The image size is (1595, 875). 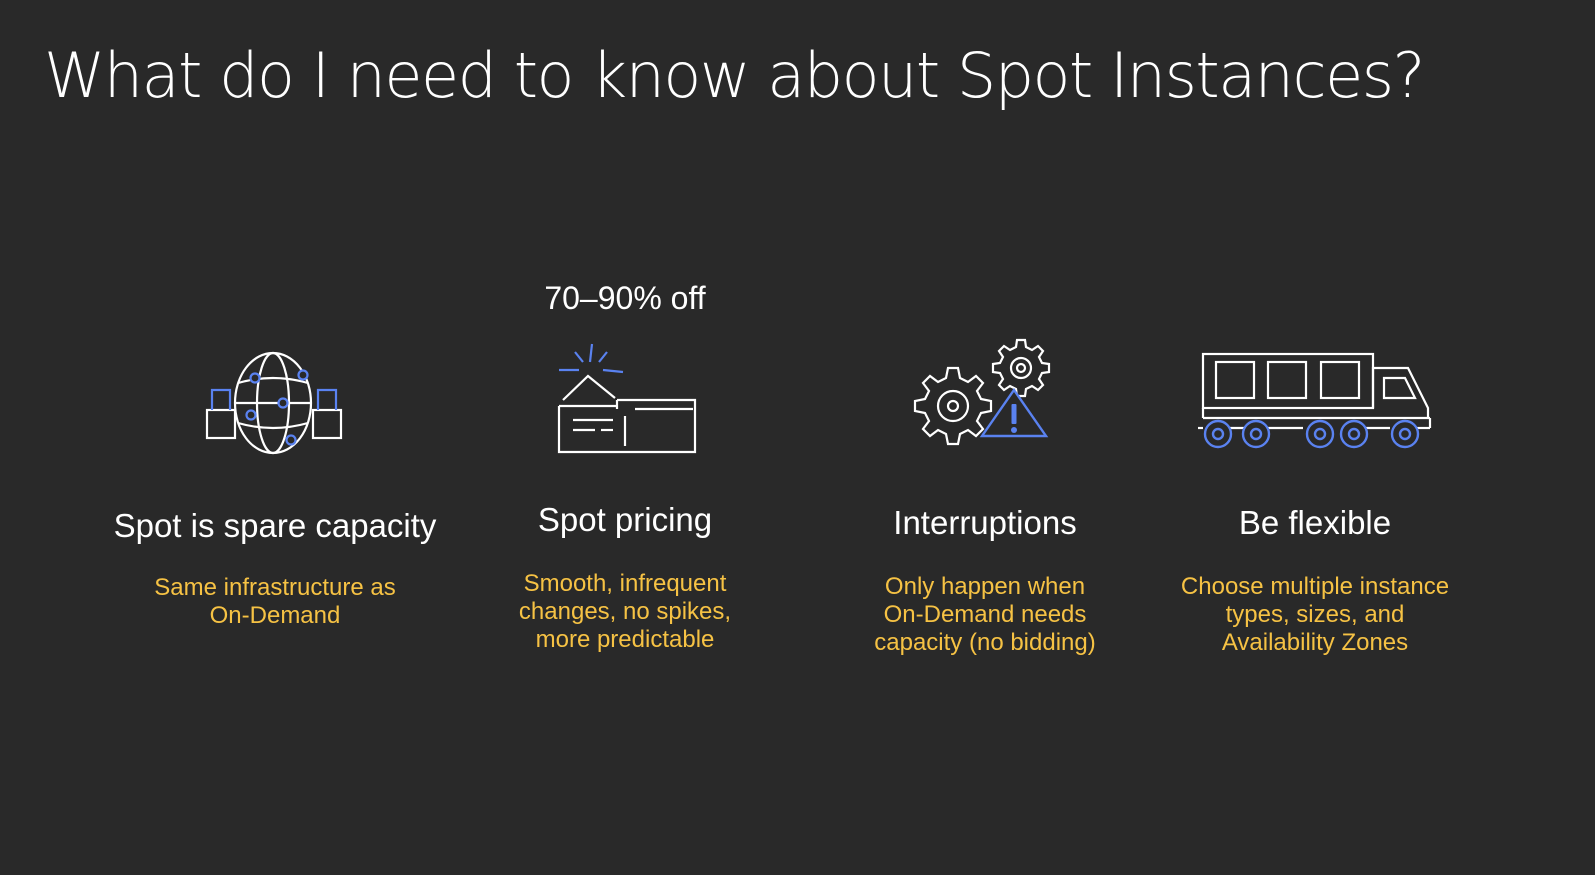 I want to click on truck-icon, so click(x=1323, y=405).